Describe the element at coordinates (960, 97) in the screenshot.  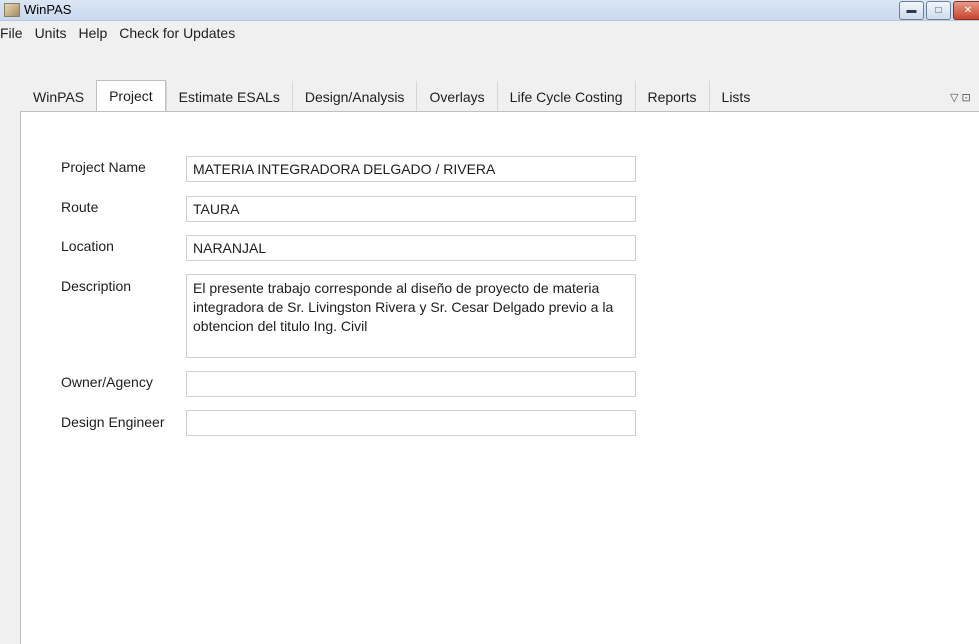
I see `tab-menu-icon: ▽ ⊡` at that location.